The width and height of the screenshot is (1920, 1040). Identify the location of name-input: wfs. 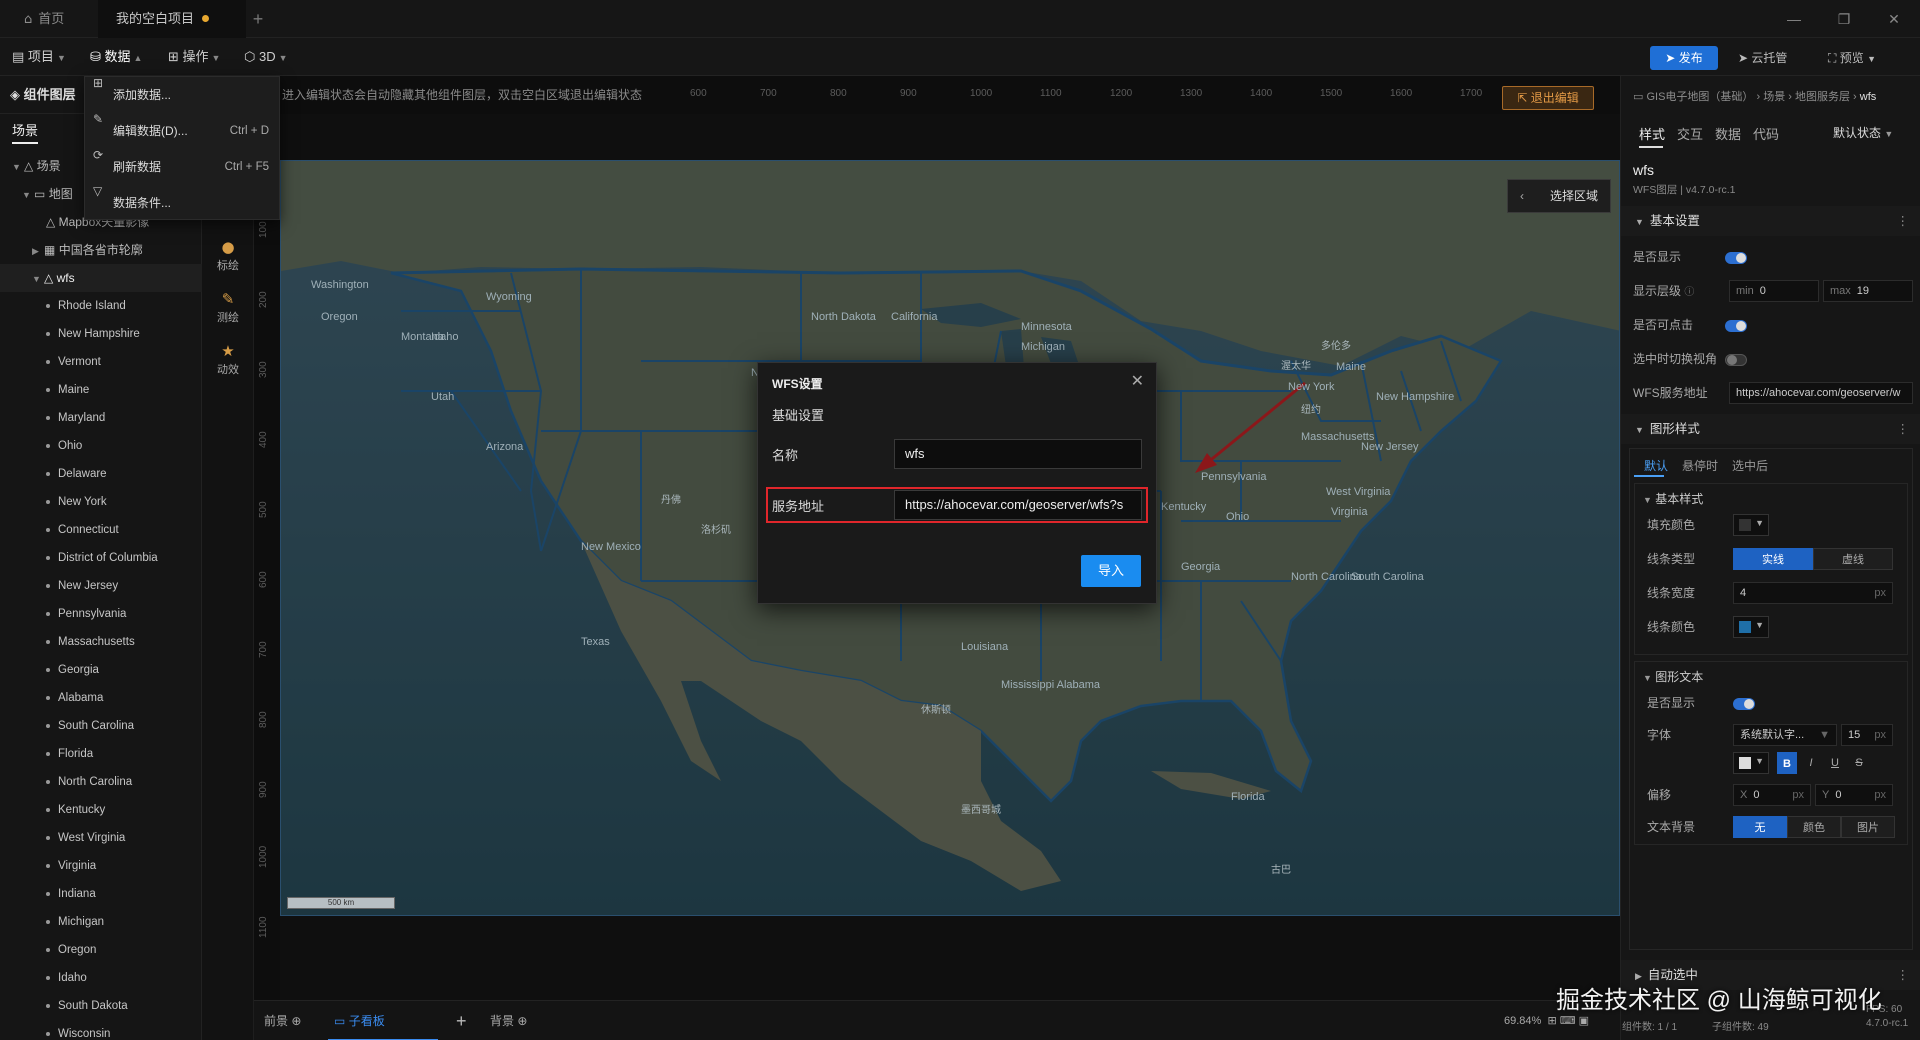
(1018, 454).